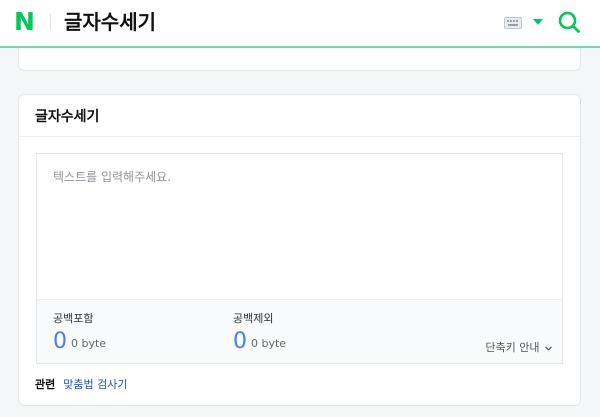 The image size is (600, 417). Describe the element at coordinates (110, 22) in the screenshot. I see `page-title: 글자수세기` at that location.